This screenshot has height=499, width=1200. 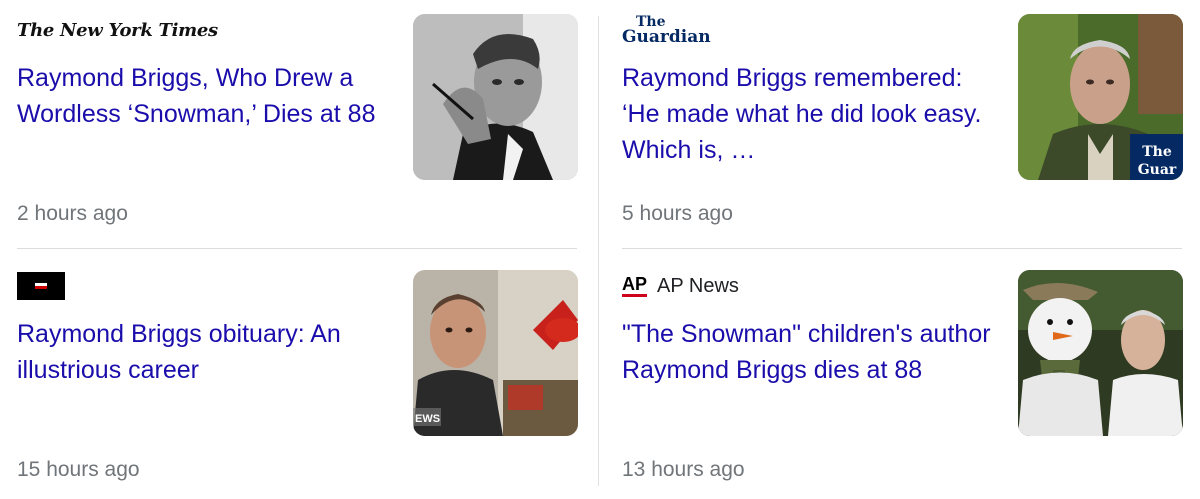 I want to click on thumbnail-image: EWS, so click(x=495, y=353).